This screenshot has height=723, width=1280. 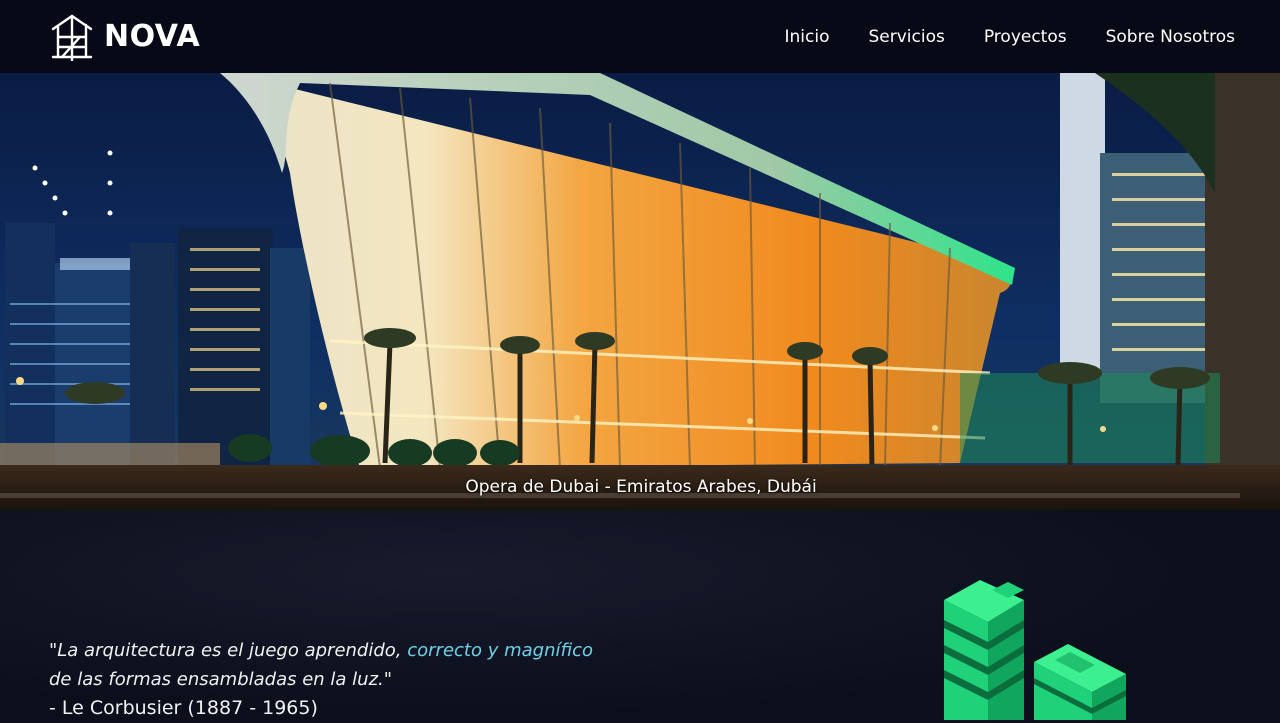 What do you see at coordinates (500, 650) in the screenshot?
I see `quote-accent-text: correcto y magnífico` at bounding box center [500, 650].